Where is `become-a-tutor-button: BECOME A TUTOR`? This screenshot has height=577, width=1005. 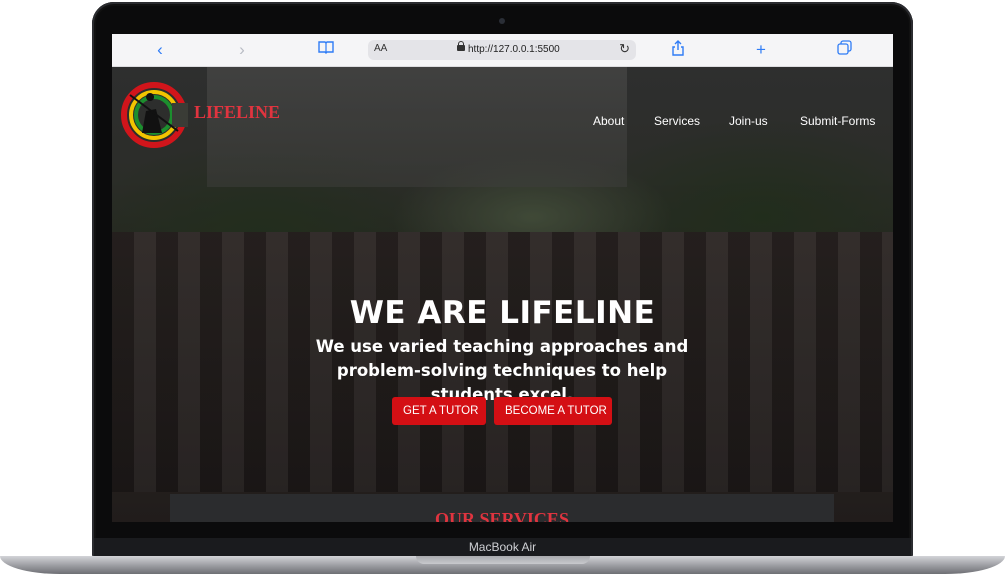 become-a-tutor-button: BECOME A TUTOR is located at coordinates (553, 411).